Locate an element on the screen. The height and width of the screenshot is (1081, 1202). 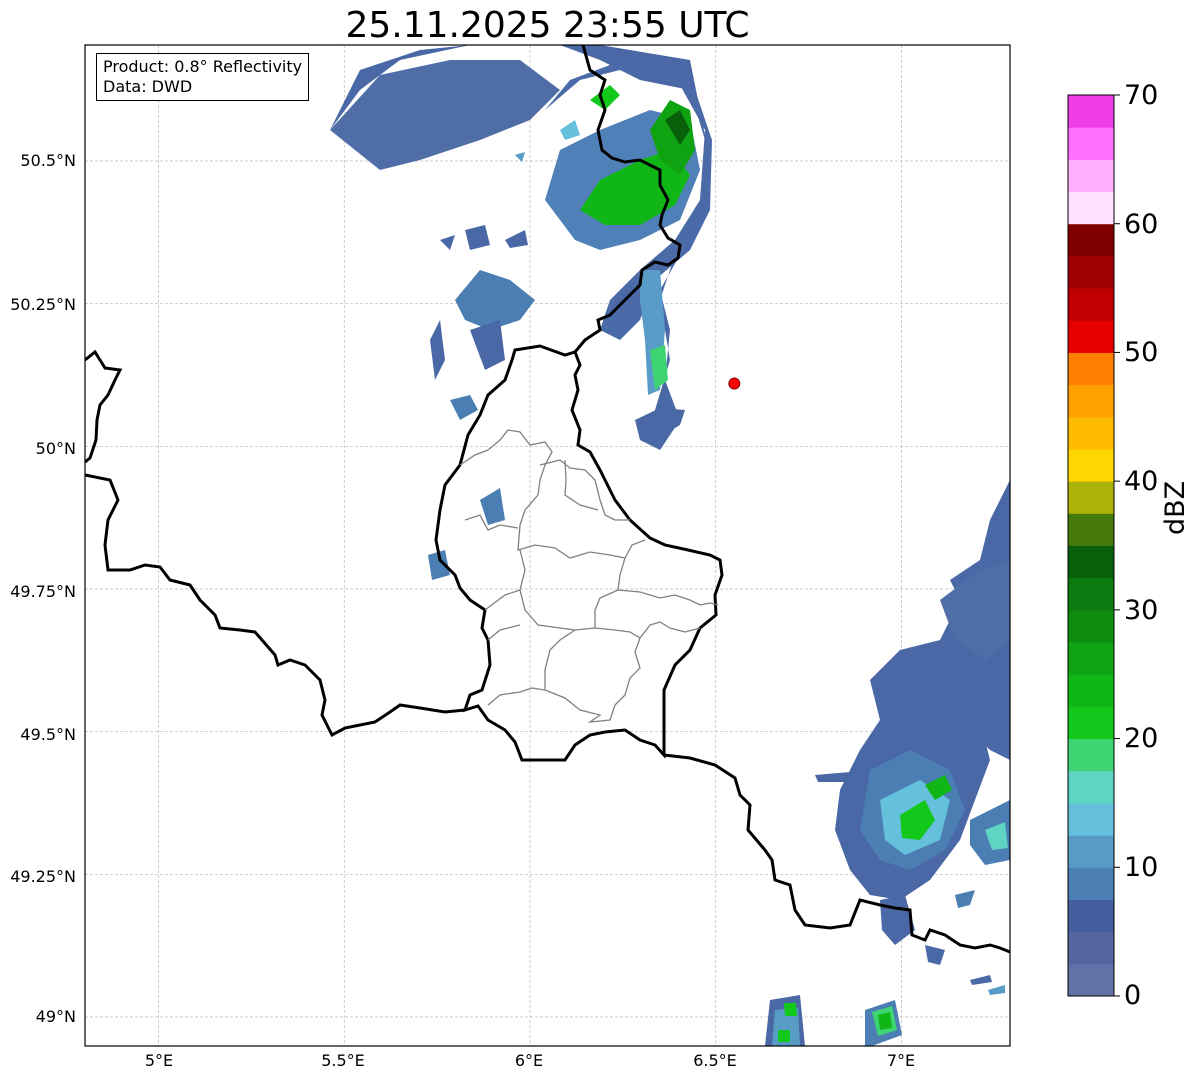
x-tick-label: 7°E is located at coordinates (901, 1060).